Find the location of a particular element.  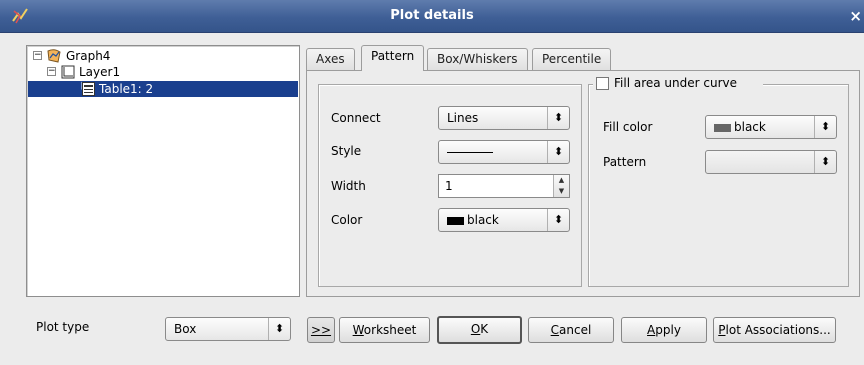

mnemonic: C is located at coordinates (555, 330).